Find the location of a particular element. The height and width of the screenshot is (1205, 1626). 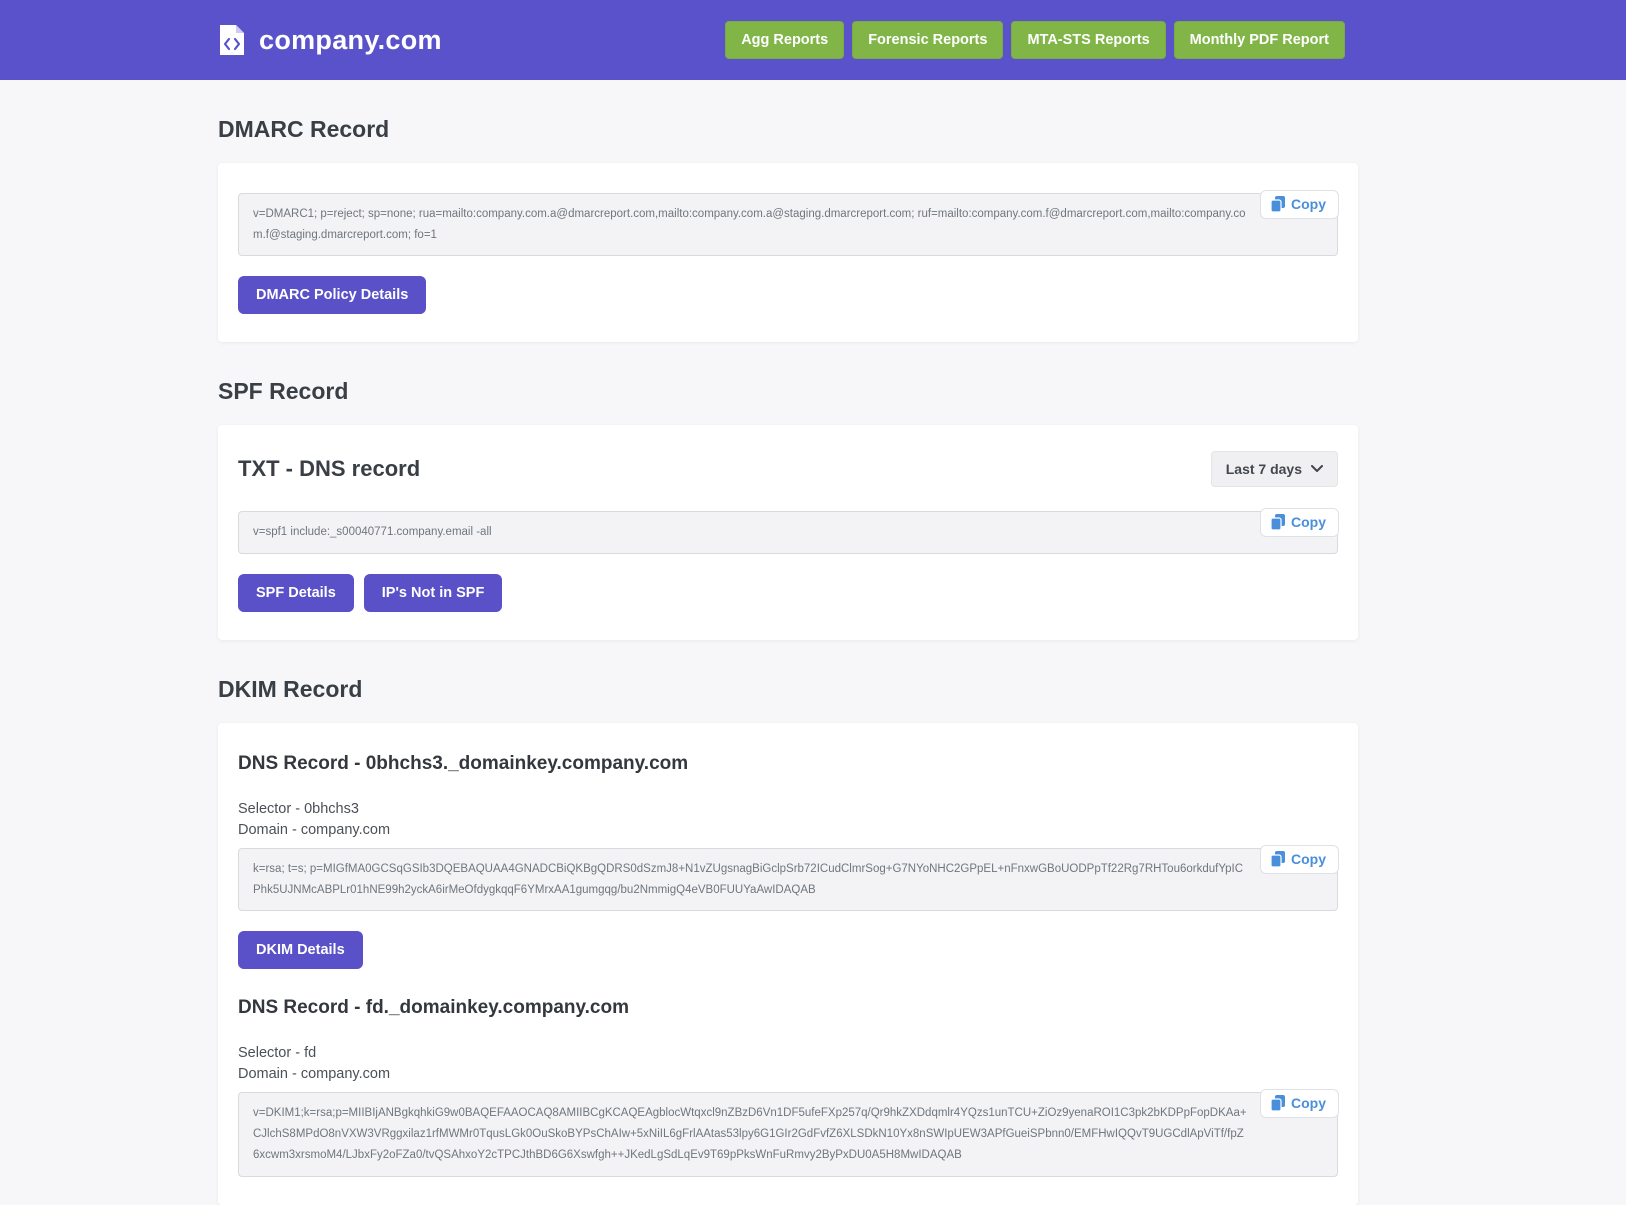

dkim-record-2-heading: DNS Record - fd._domainkey.company.com is located at coordinates (433, 1008).